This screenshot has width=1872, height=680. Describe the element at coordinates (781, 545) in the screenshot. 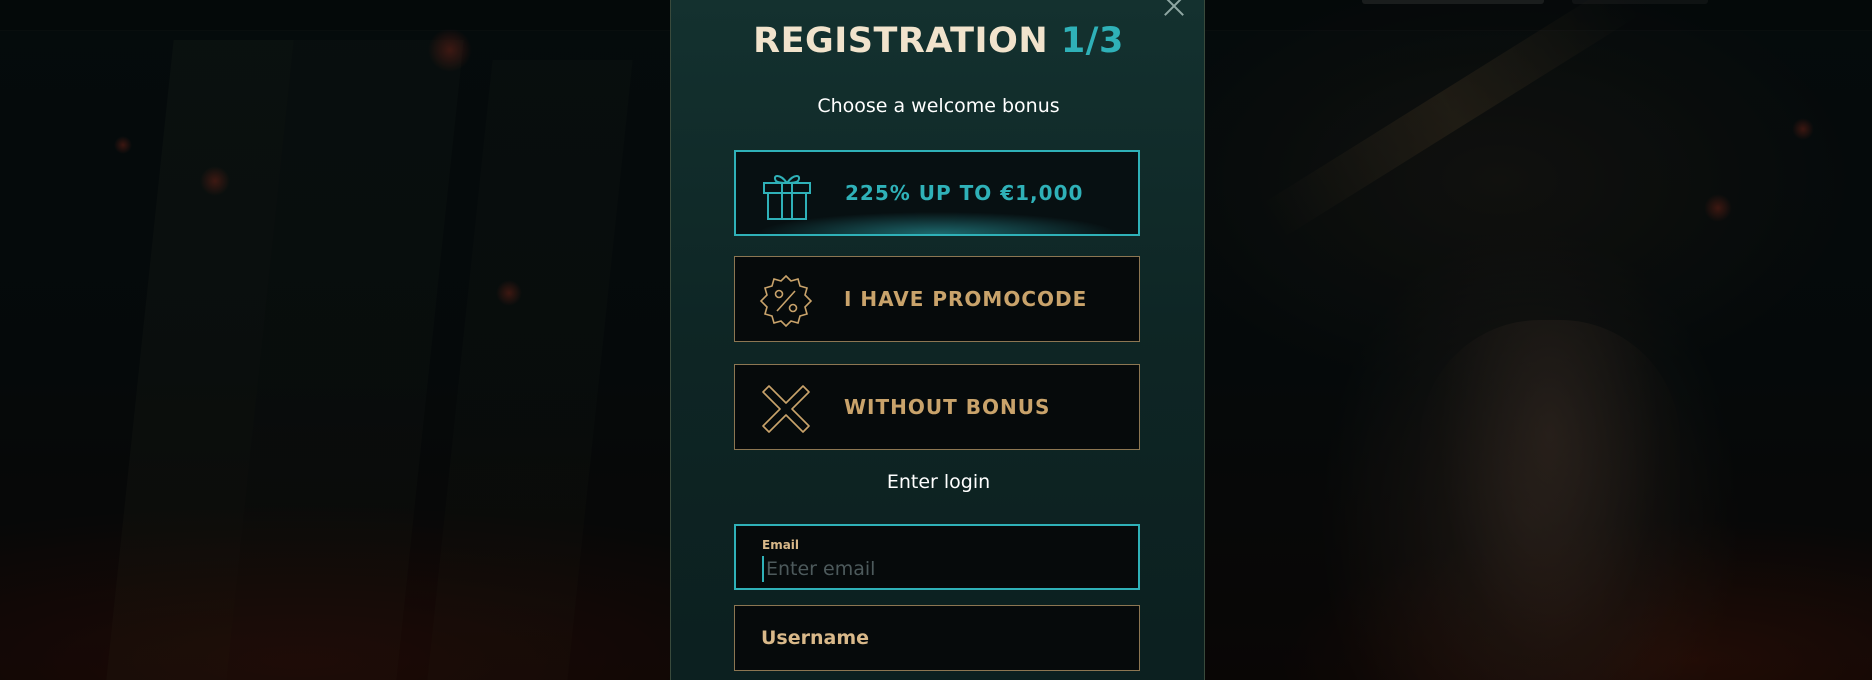

I see `email-field-label: Email` at that location.